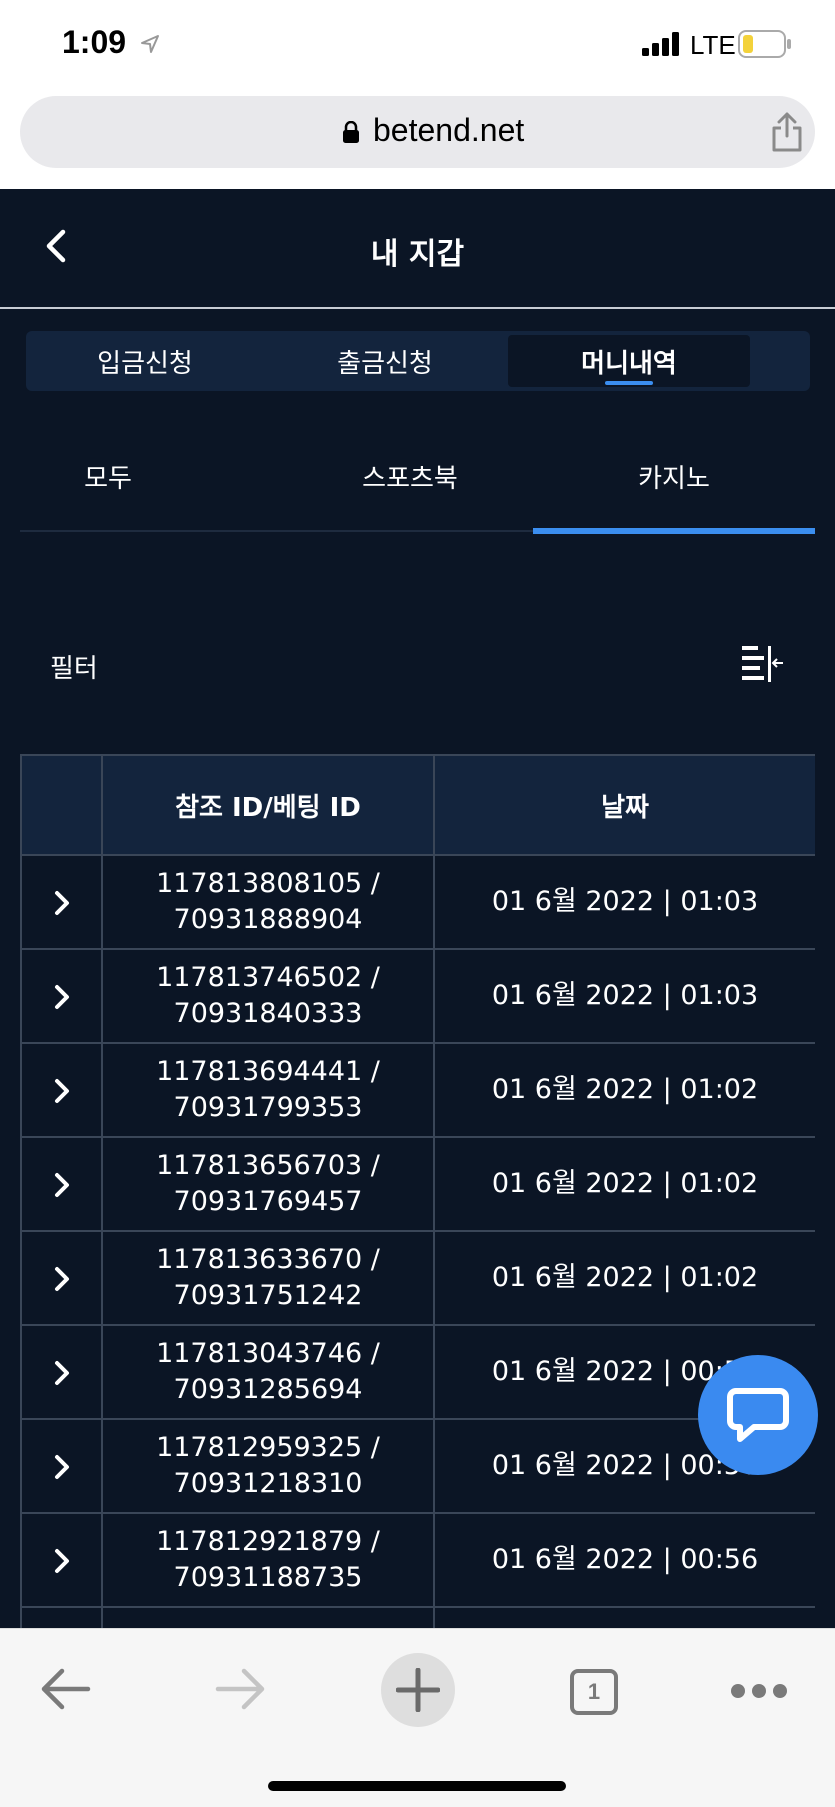 This screenshot has height=1807, width=835. Describe the element at coordinates (268, 1201) in the screenshot. I see `bet-id: 70931769457` at that location.